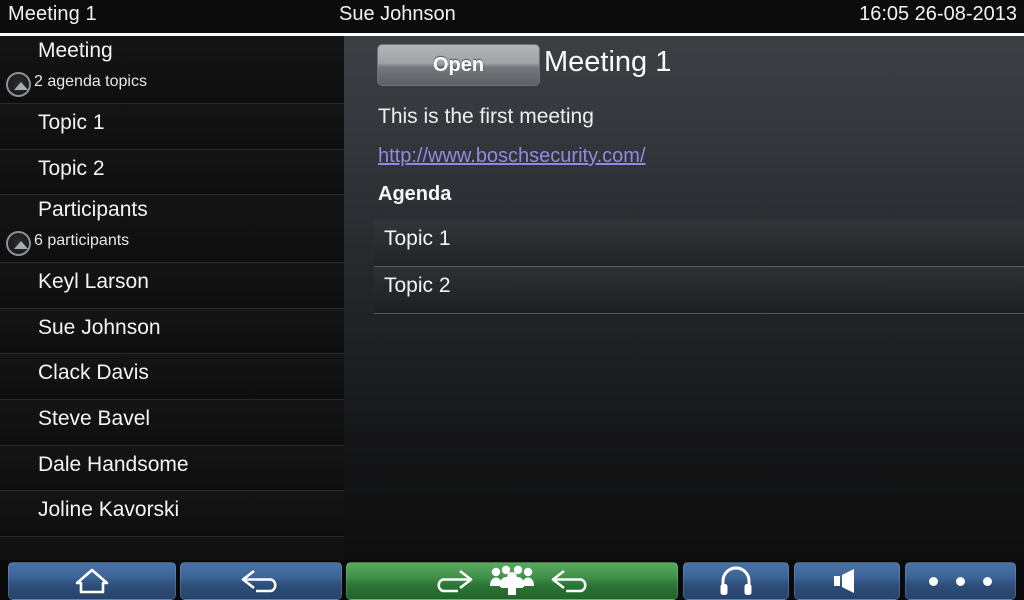 This screenshot has width=1024, height=600. What do you see at coordinates (93, 210) in the screenshot?
I see `sidebar-item-label: Participants` at bounding box center [93, 210].